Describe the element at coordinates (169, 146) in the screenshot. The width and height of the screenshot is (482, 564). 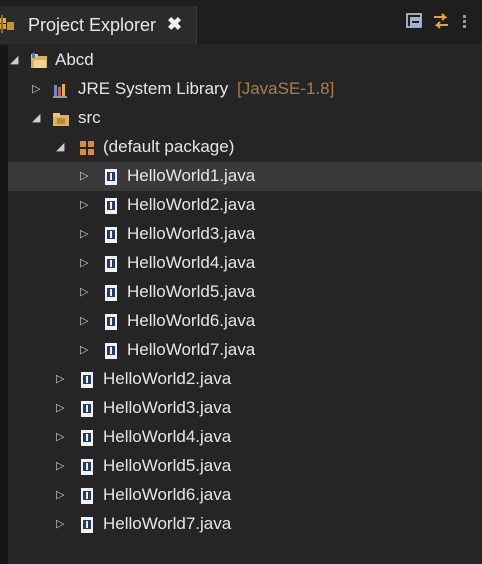
I see `package-label: (default package)` at that location.